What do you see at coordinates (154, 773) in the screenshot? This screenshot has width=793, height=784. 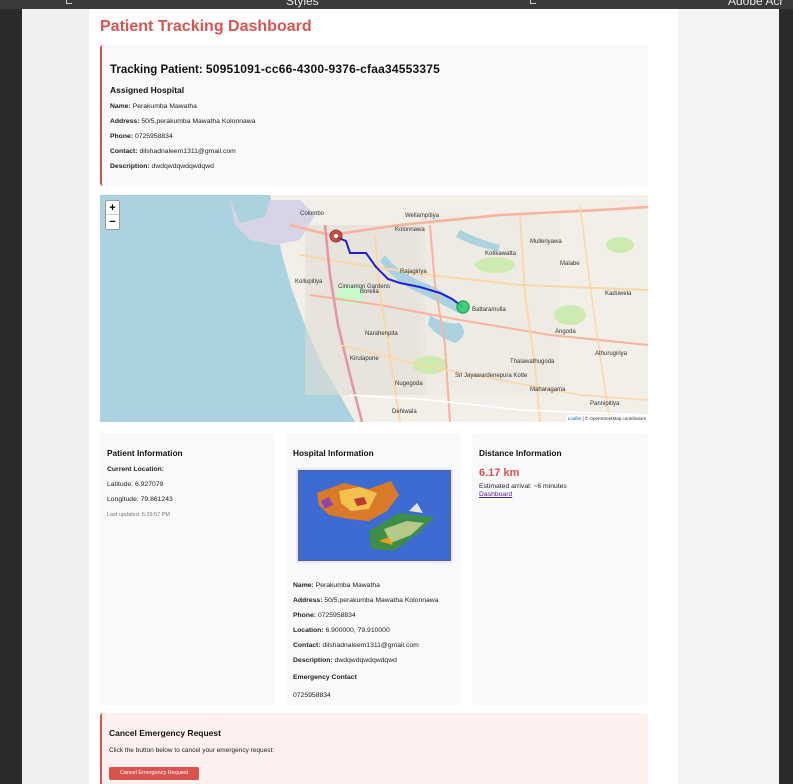 I see `cancel-emergency-button: Cancel Emergency Request` at bounding box center [154, 773].